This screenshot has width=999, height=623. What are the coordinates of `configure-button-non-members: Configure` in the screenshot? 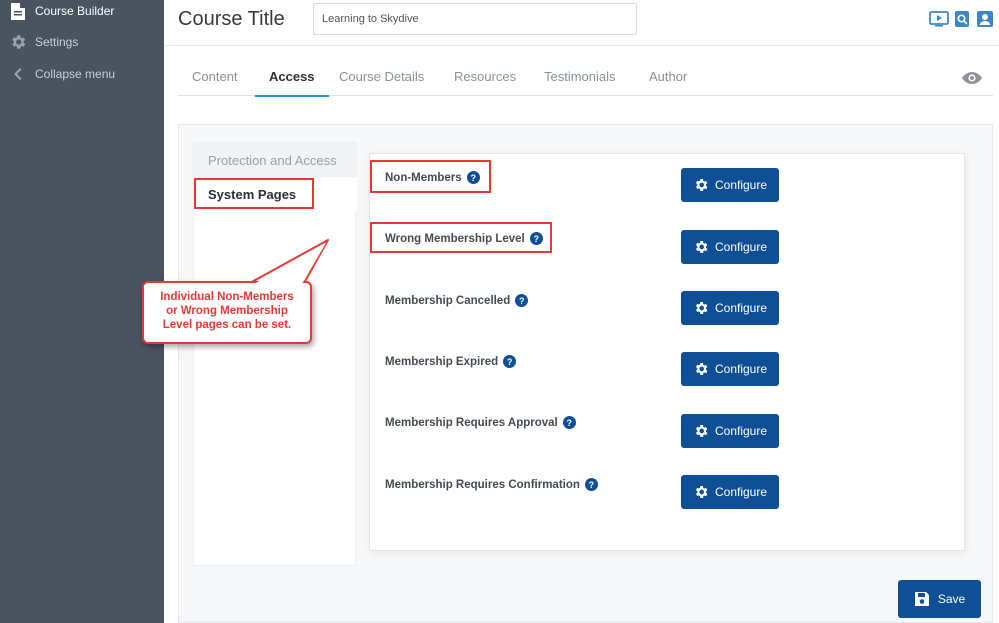 It's located at (730, 185).